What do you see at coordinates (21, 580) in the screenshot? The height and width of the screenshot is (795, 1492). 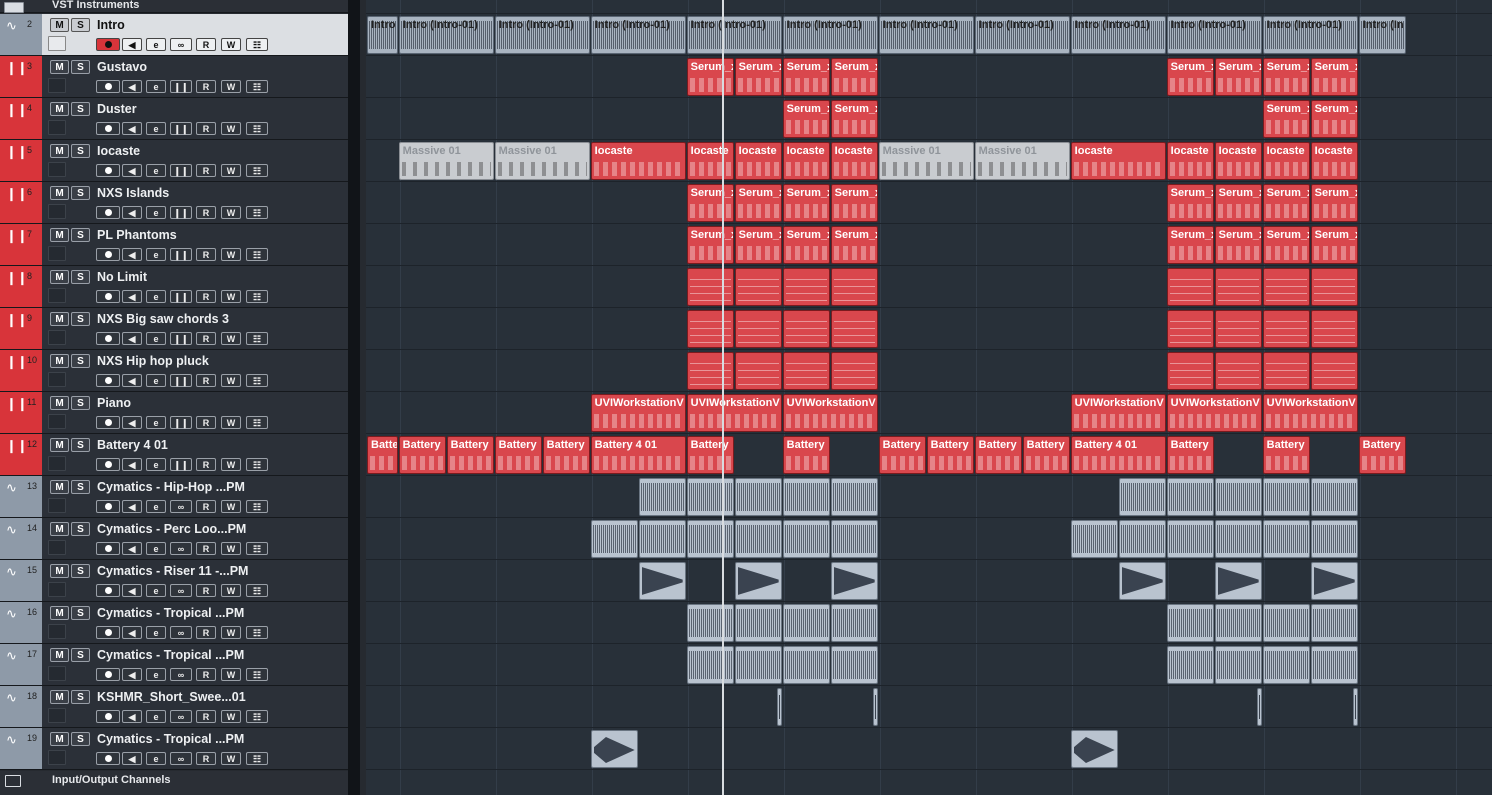 I see `track-color-strip: ∿ 15` at bounding box center [21, 580].